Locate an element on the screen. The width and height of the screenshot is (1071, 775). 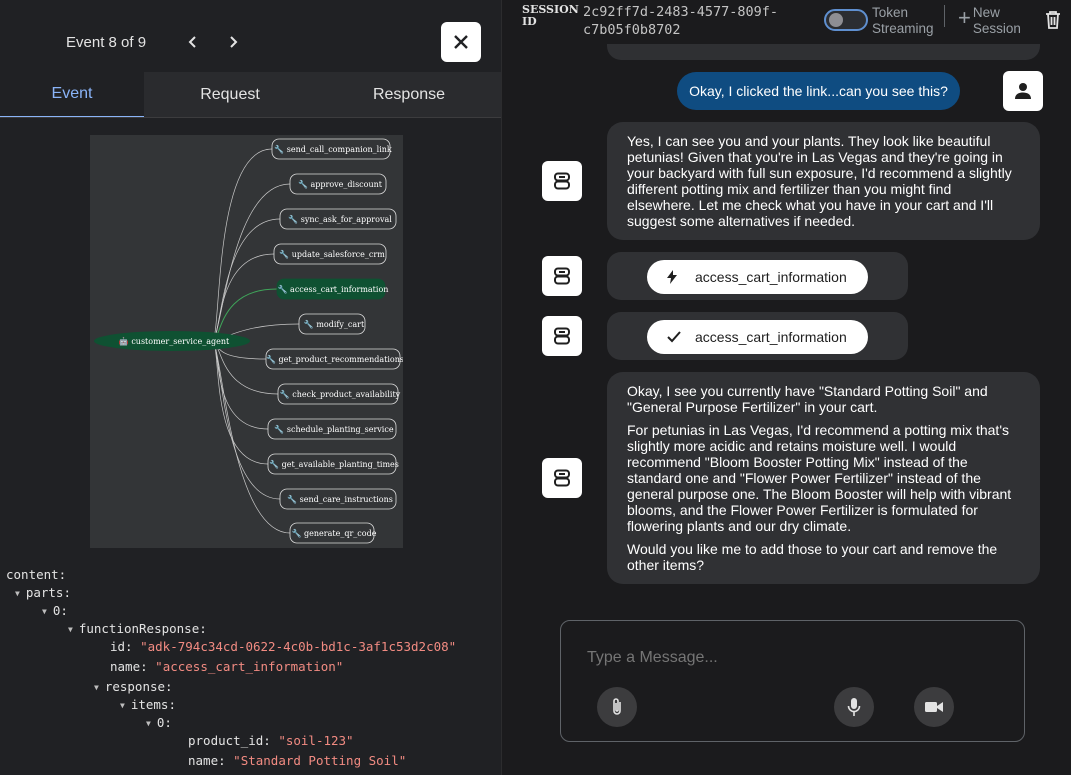
camera-button is located at coordinates (934, 707).